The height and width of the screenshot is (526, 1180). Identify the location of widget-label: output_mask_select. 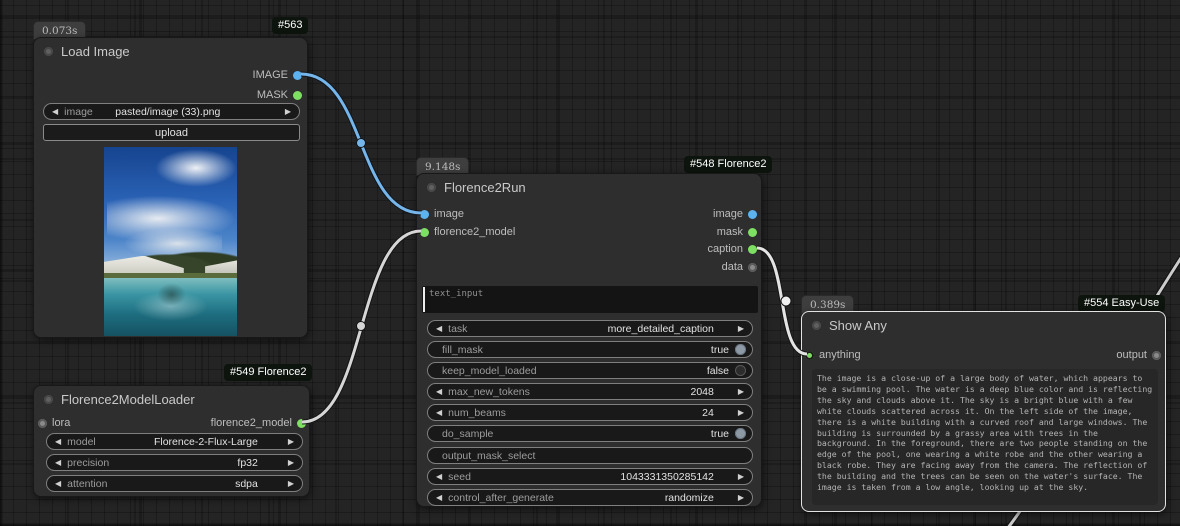
(489, 455).